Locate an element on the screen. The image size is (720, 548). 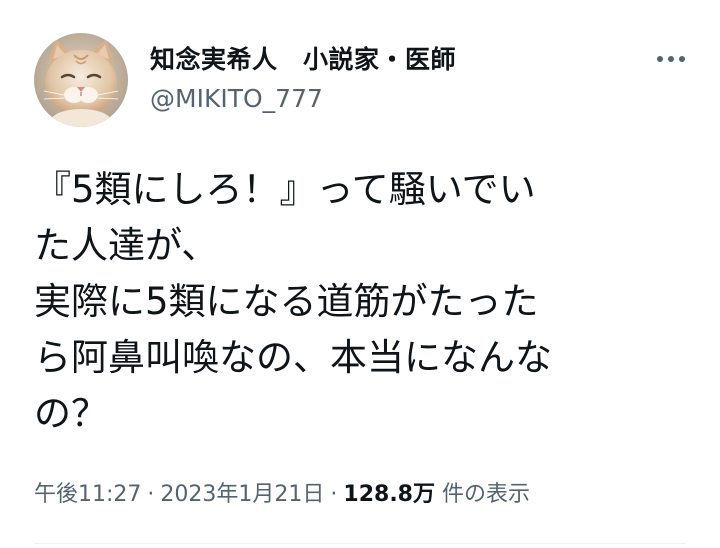
views-label: 件の表示 is located at coordinates (485, 494).